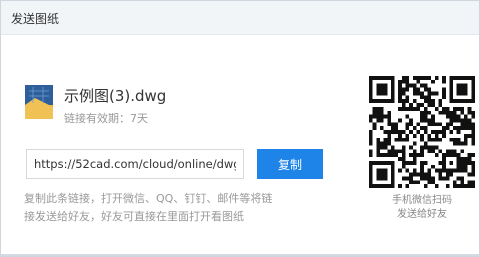  Describe the element at coordinates (106, 118) in the screenshot. I see `link-expiry: 链接有效期：7天` at that location.